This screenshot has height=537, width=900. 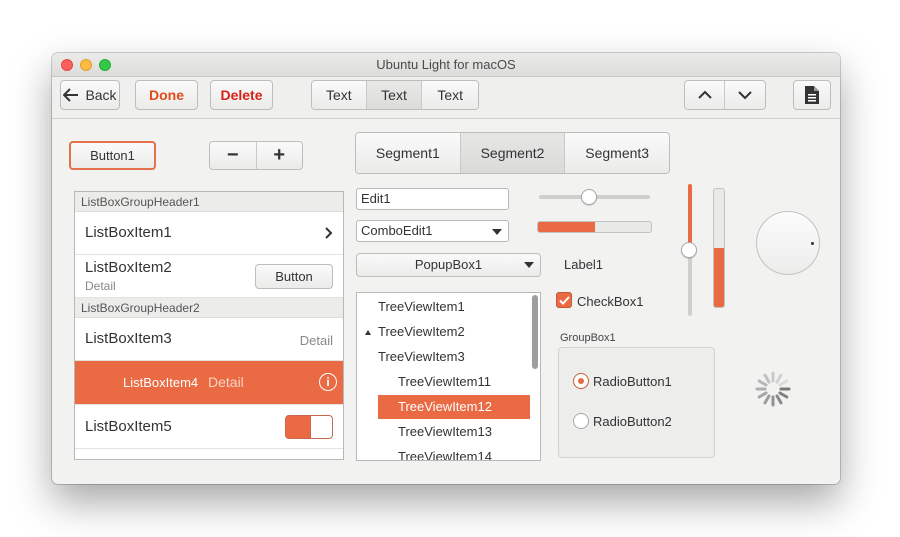 I want to click on tree-item-14: TreeViewItem14, so click(x=445, y=452).